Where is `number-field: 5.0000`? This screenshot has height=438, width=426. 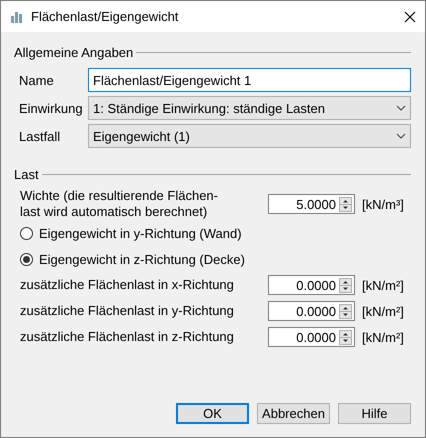 number-field: 5.0000 is located at coordinates (311, 204).